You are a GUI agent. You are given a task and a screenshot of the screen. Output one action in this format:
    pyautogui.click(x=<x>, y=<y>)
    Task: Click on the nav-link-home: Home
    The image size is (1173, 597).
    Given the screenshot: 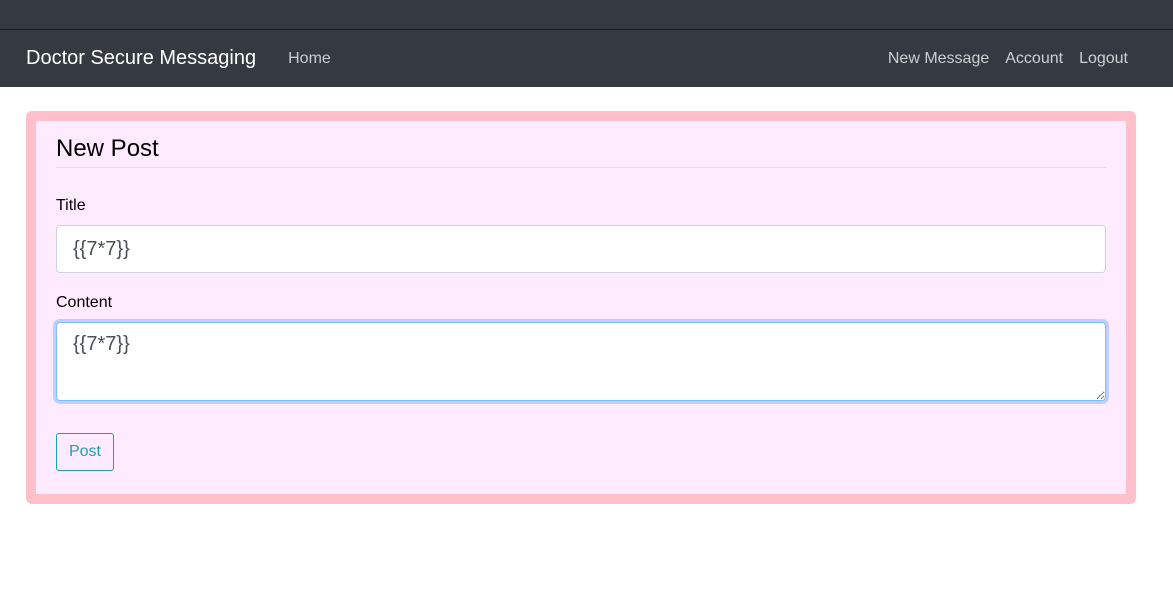 What is the action you would take?
    pyautogui.click(x=309, y=59)
    